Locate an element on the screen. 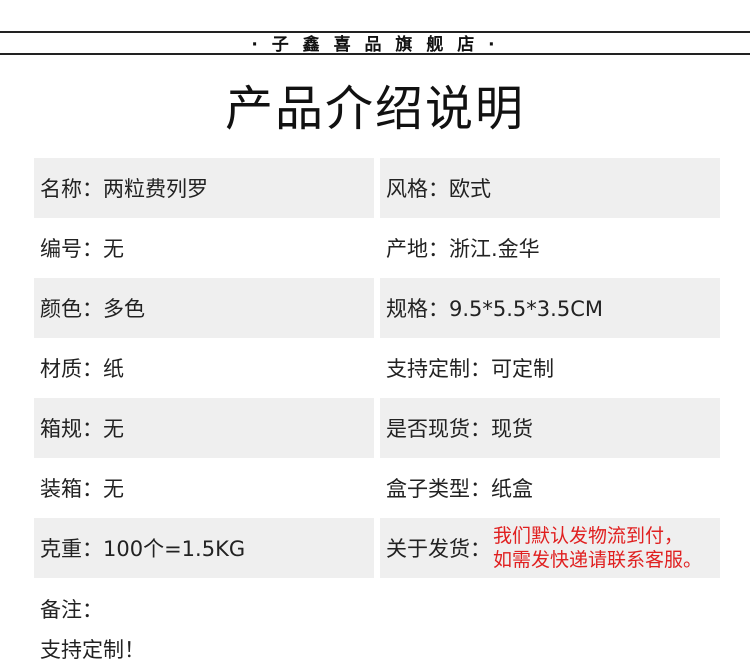  spec-material-text: 材质：纸 is located at coordinates (82, 369).